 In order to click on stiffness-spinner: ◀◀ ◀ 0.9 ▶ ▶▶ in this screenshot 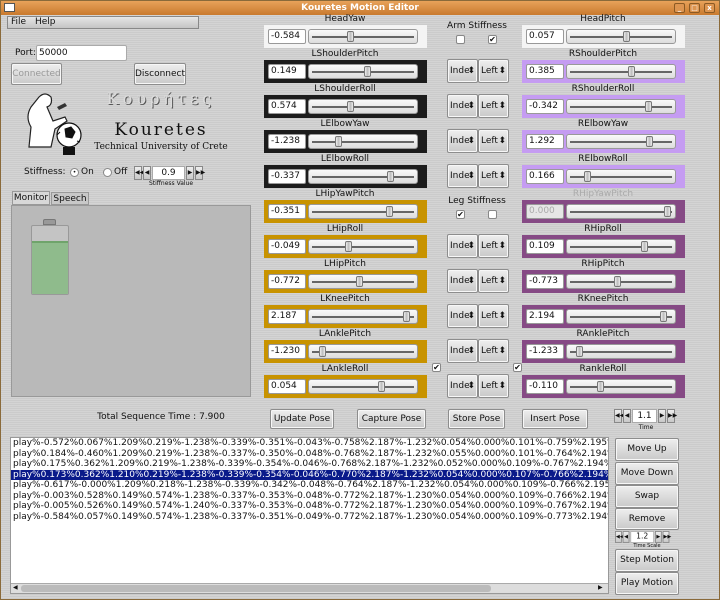, I will do `click(169, 173)`.